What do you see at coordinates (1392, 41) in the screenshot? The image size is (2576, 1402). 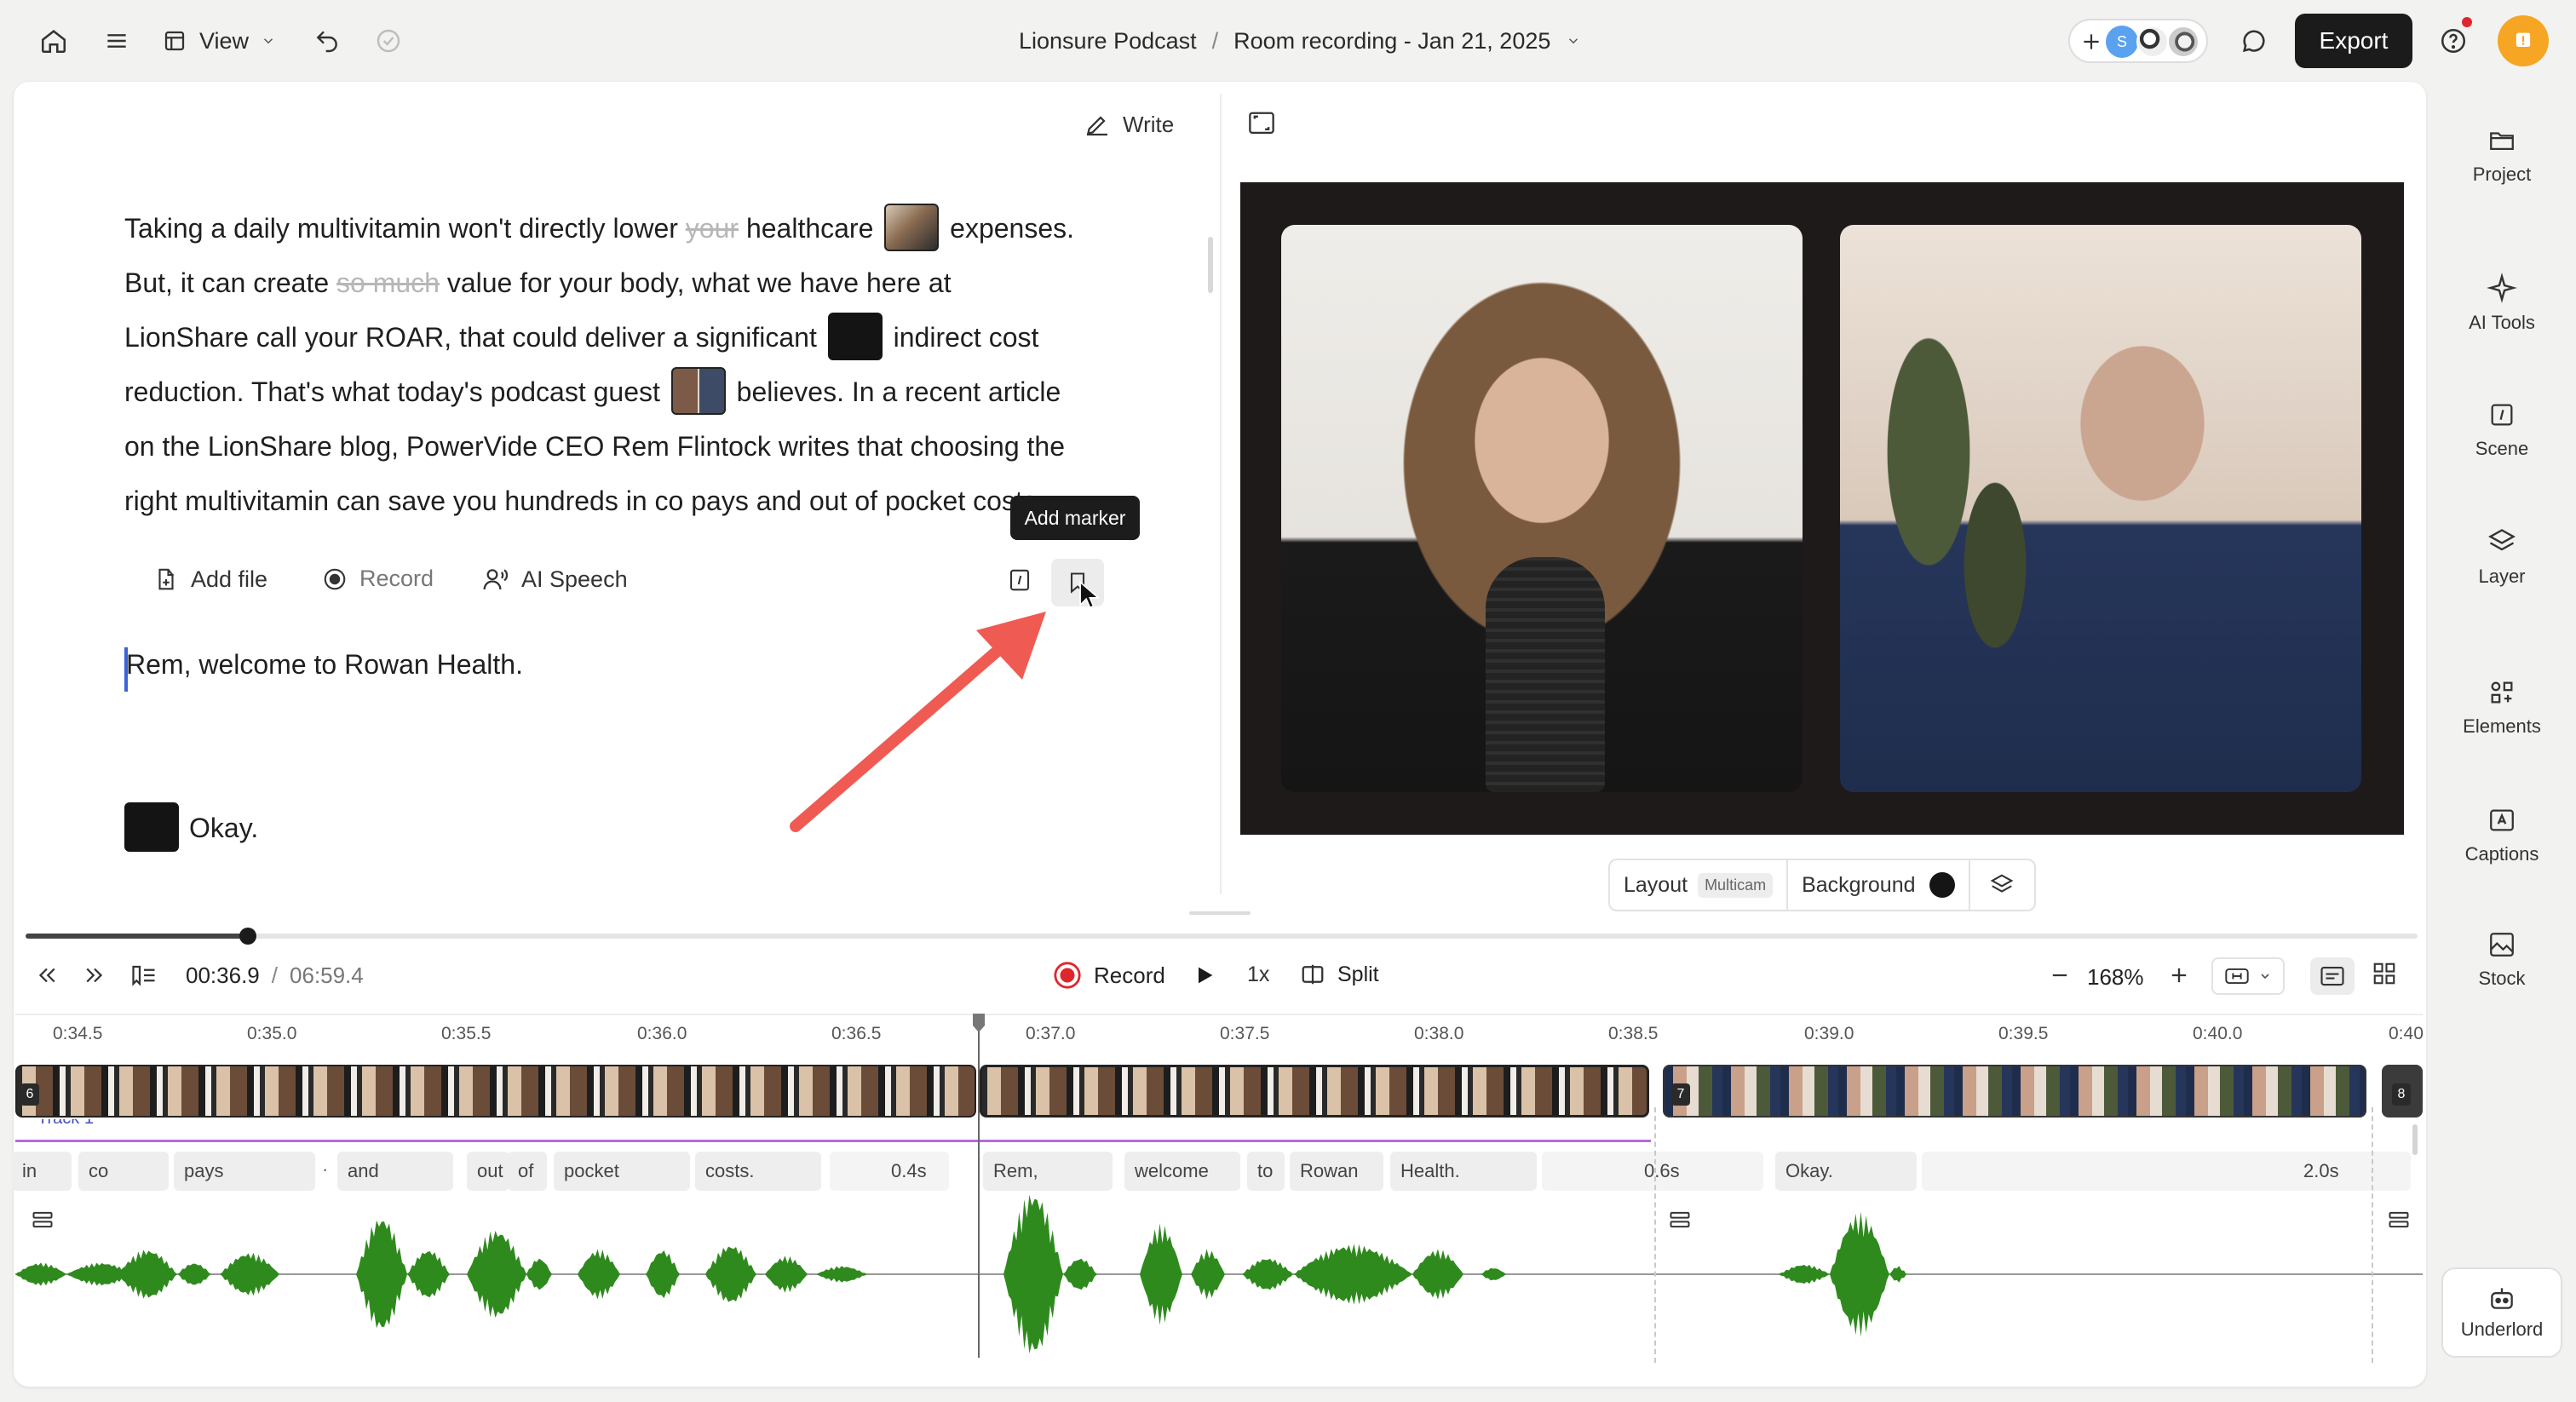 I see `recording-name: Room recording - Jan 21, 2025` at bounding box center [1392, 41].